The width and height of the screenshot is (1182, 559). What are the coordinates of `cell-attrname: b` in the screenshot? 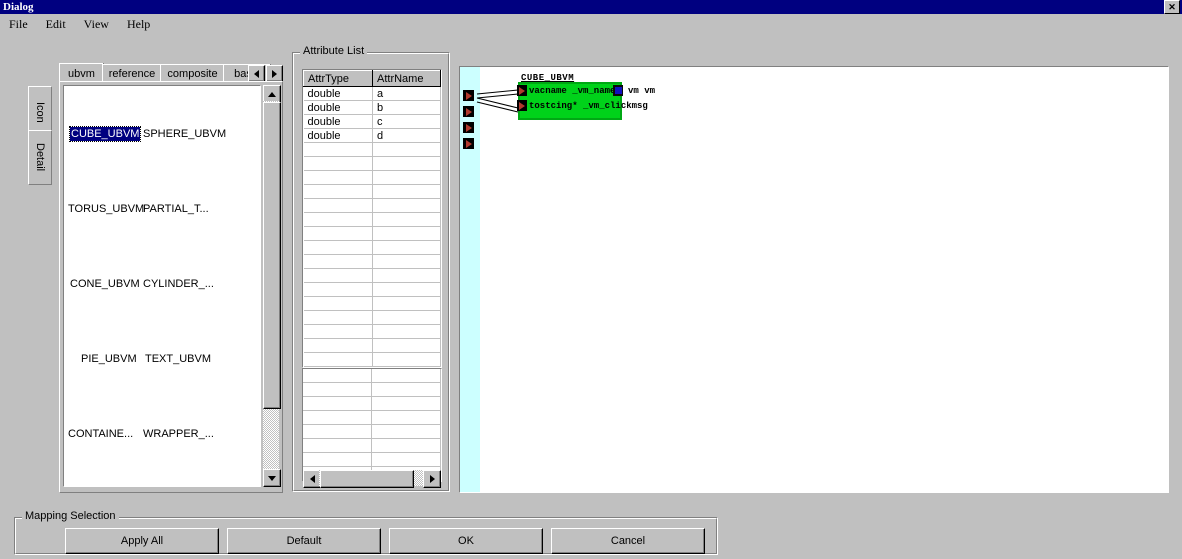 It's located at (406, 107).